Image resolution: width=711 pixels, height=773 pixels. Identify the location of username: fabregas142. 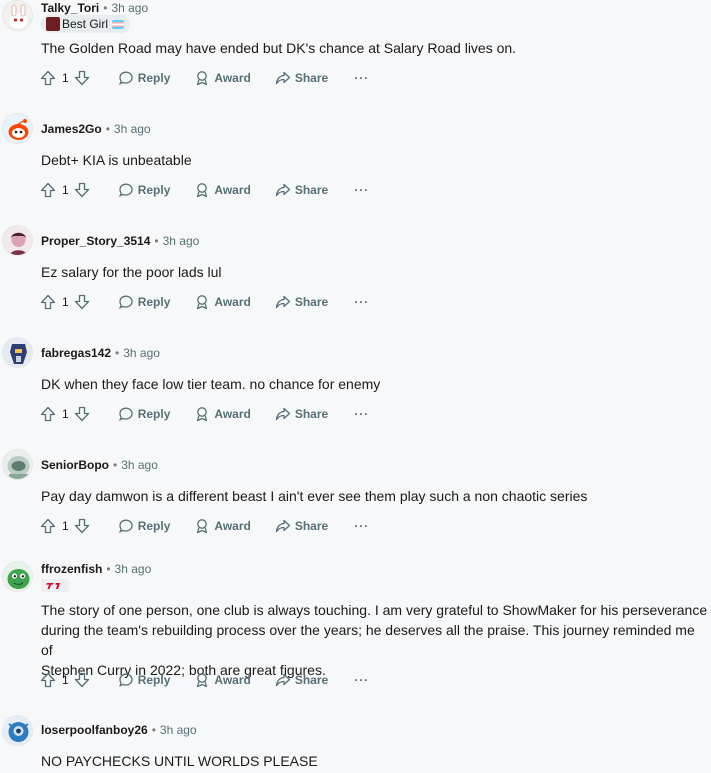
(76, 353).